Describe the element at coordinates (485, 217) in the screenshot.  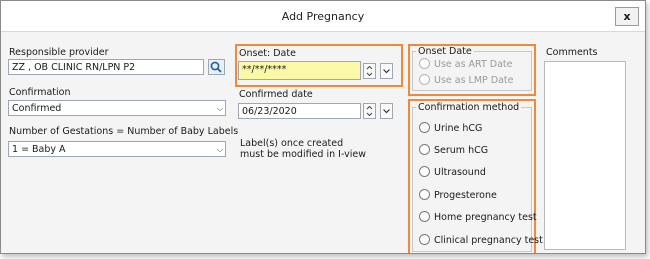
I see `home-pregnancy-test-label: Home pregnancy test` at that location.